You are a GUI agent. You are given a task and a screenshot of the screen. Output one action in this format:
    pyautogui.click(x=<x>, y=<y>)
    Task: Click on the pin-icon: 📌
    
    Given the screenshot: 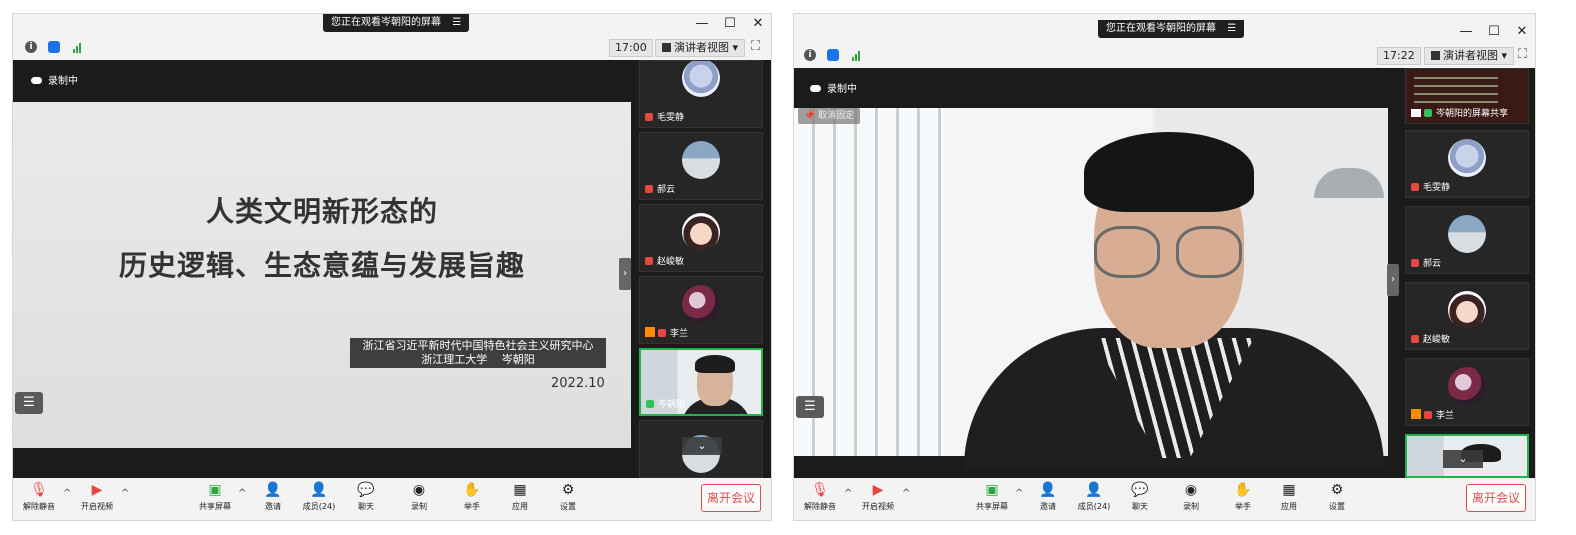 What is the action you would take?
    pyautogui.click(x=810, y=116)
    